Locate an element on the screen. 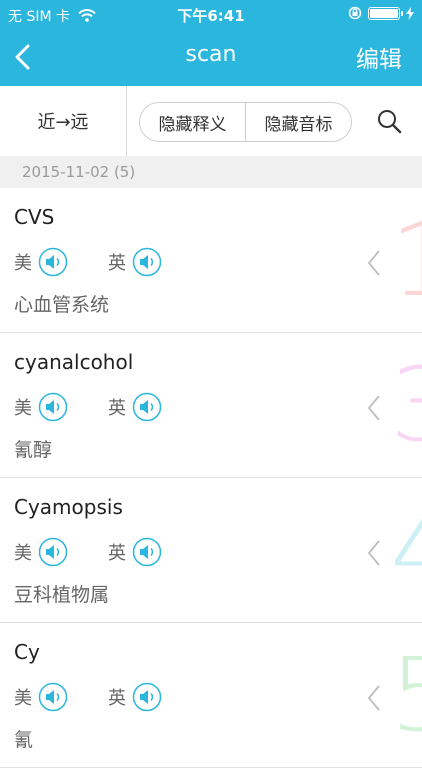  word-meaning: 氰醇 is located at coordinates (33, 450).